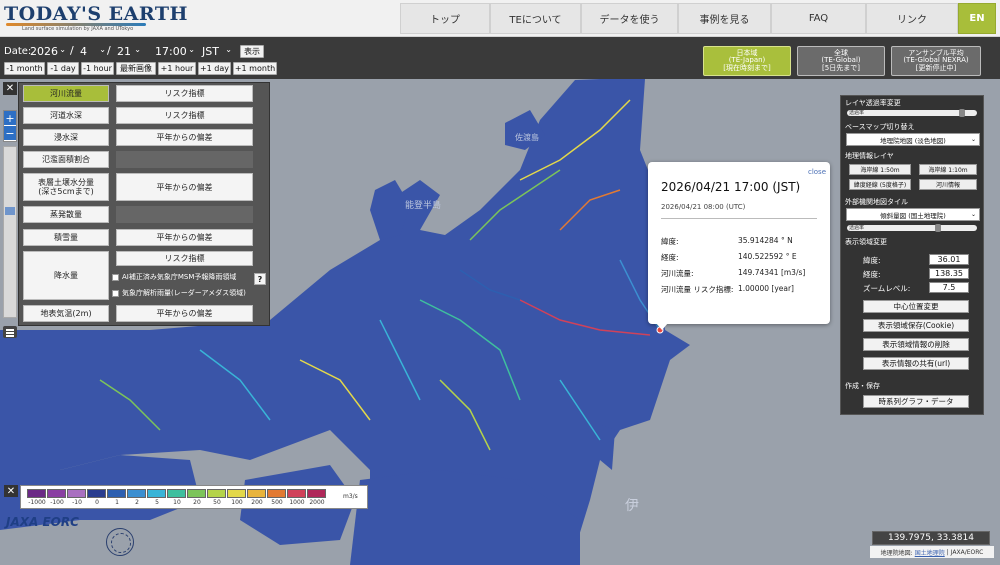  What do you see at coordinates (949, 259) in the screenshot?
I see `region-lat-input: 36.01` at bounding box center [949, 259].